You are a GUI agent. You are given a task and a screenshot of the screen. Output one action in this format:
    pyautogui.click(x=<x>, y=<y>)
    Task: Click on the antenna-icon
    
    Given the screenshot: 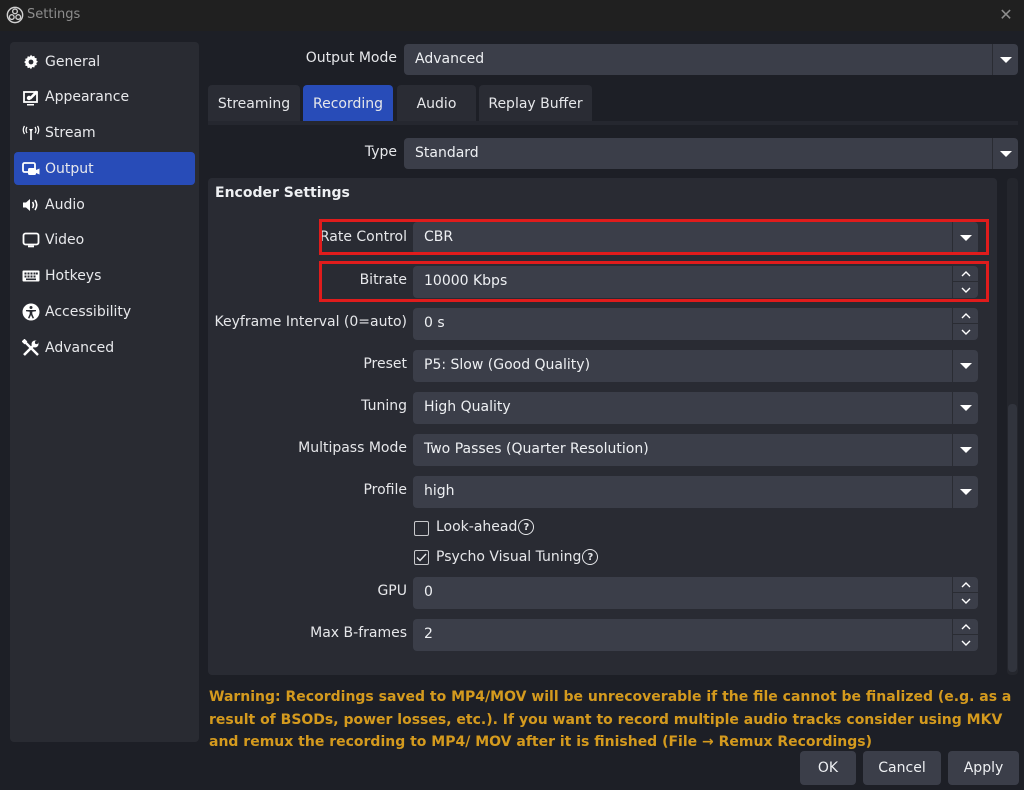 What is the action you would take?
    pyautogui.click(x=31, y=133)
    